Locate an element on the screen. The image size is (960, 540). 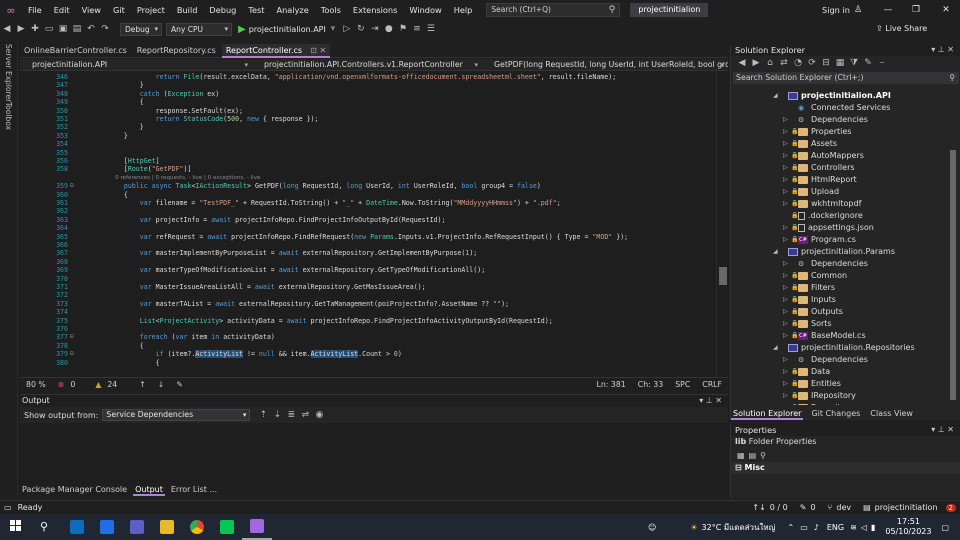
code-line: 356 [HttpGet] is located at coordinates (368, 161).